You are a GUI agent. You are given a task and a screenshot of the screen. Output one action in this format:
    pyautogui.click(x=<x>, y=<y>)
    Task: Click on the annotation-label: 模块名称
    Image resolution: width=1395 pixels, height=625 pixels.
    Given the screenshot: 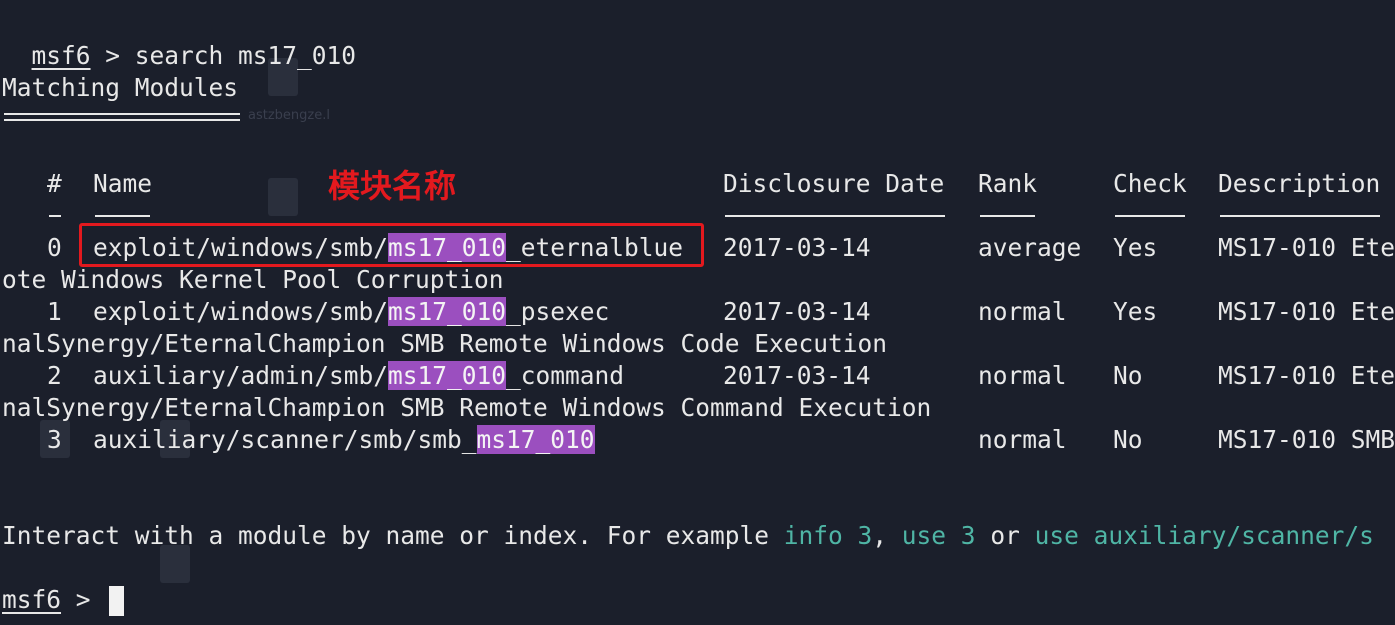 What is the action you would take?
    pyautogui.click(x=392, y=186)
    